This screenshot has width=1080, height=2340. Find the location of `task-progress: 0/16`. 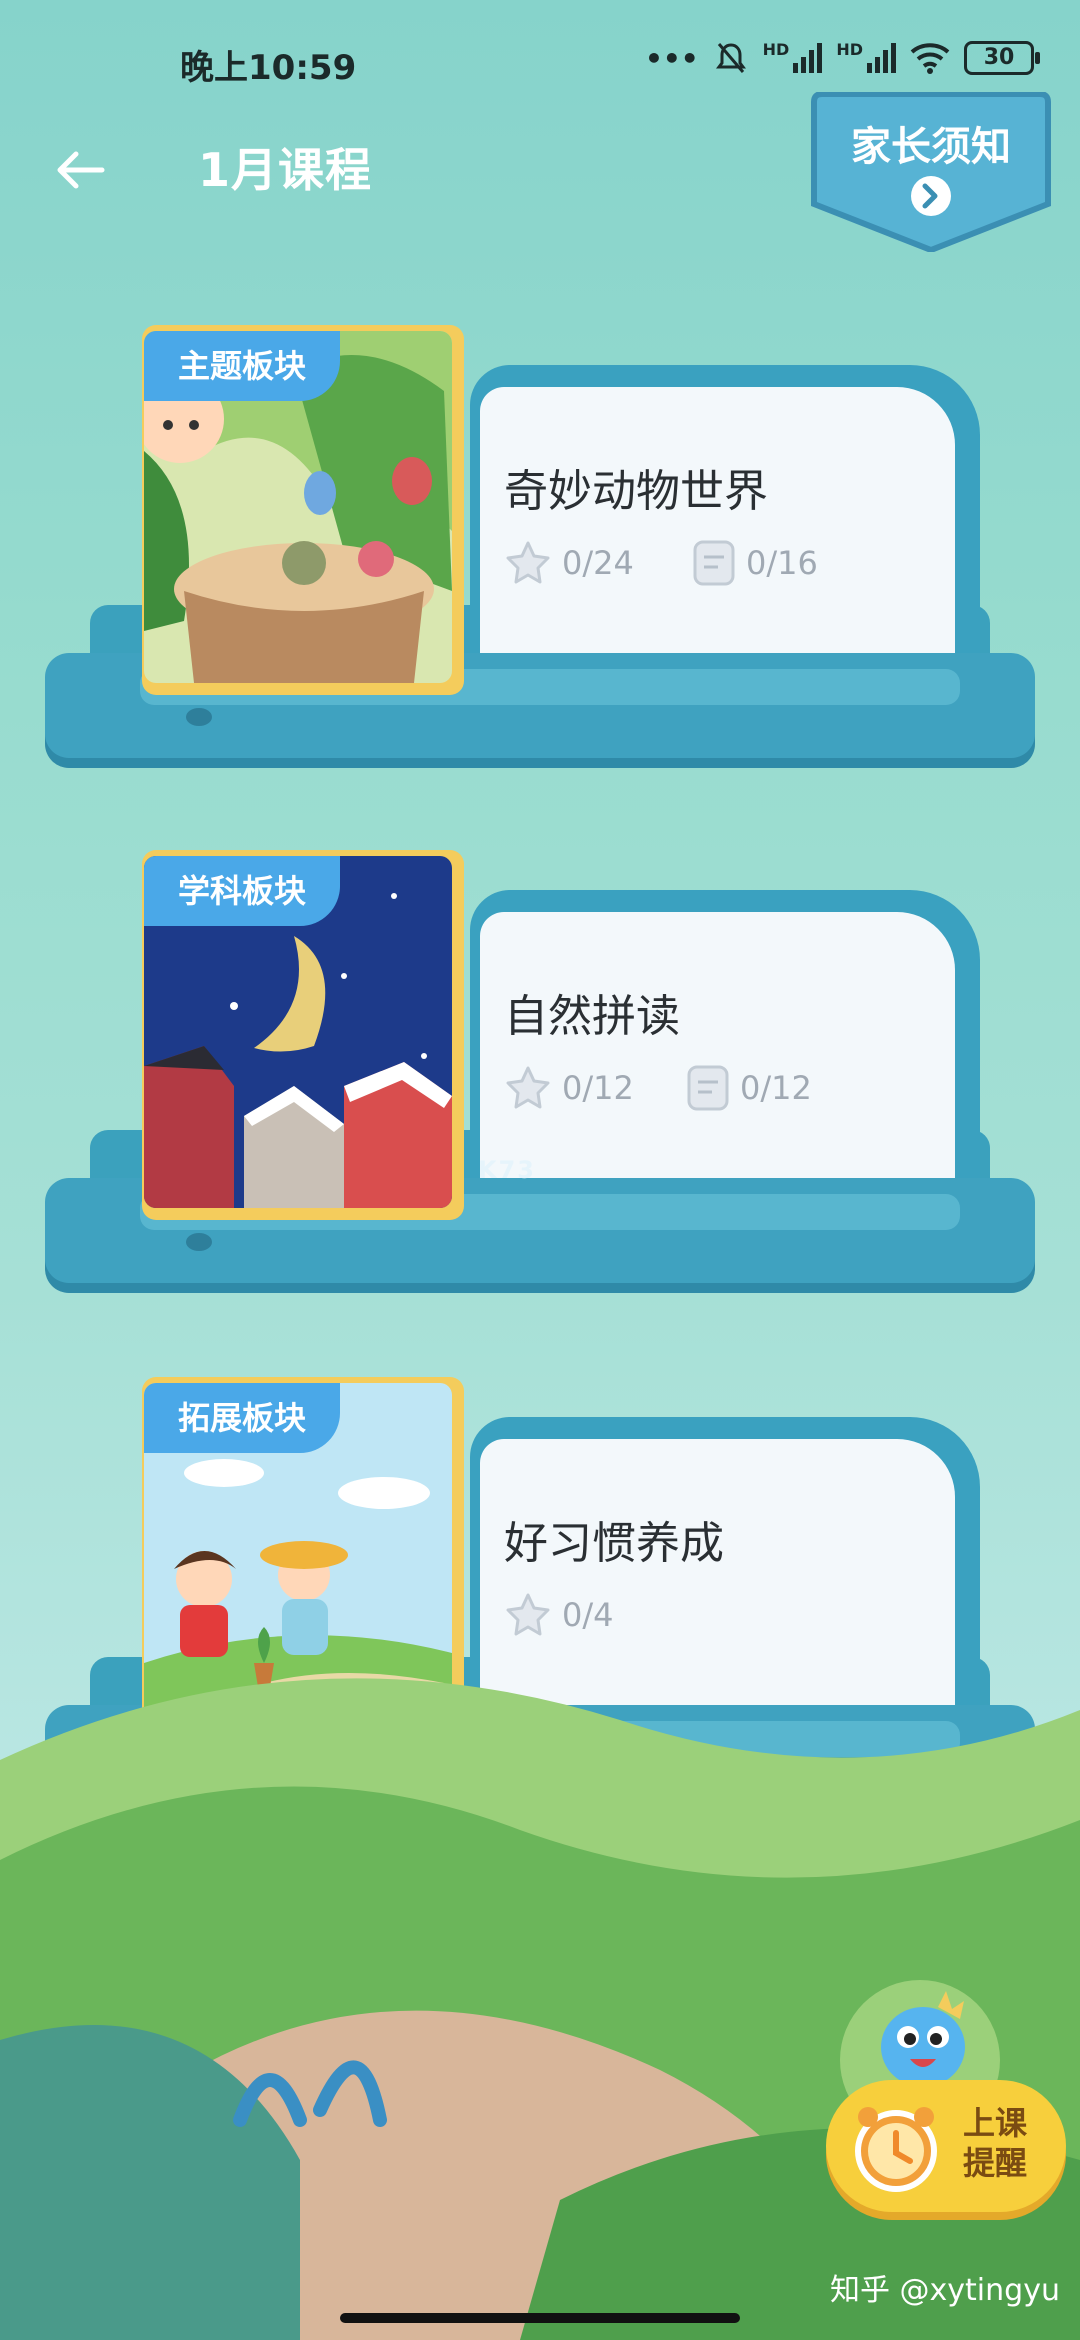

task-progress: 0/16 is located at coordinates (755, 563).